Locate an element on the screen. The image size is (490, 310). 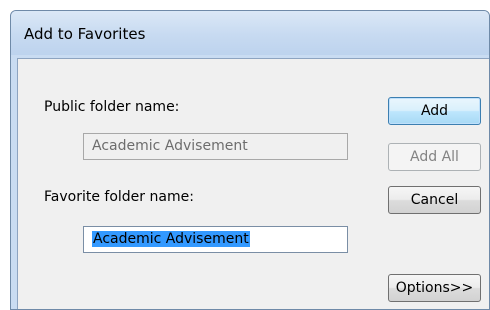
public-folder-label: Public folder name: is located at coordinates (112, 107).